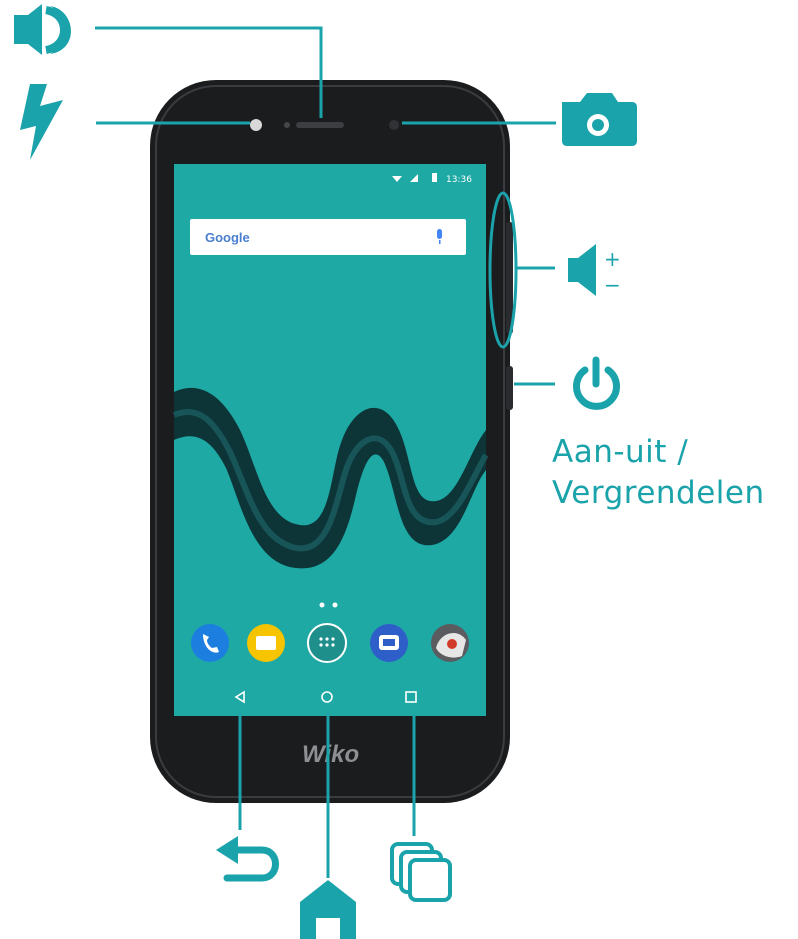 This screenshot has height=939, width=798. Describe the element at coordinates (394, 125) in the screenshot. I see `front-camera-lens` at that location.